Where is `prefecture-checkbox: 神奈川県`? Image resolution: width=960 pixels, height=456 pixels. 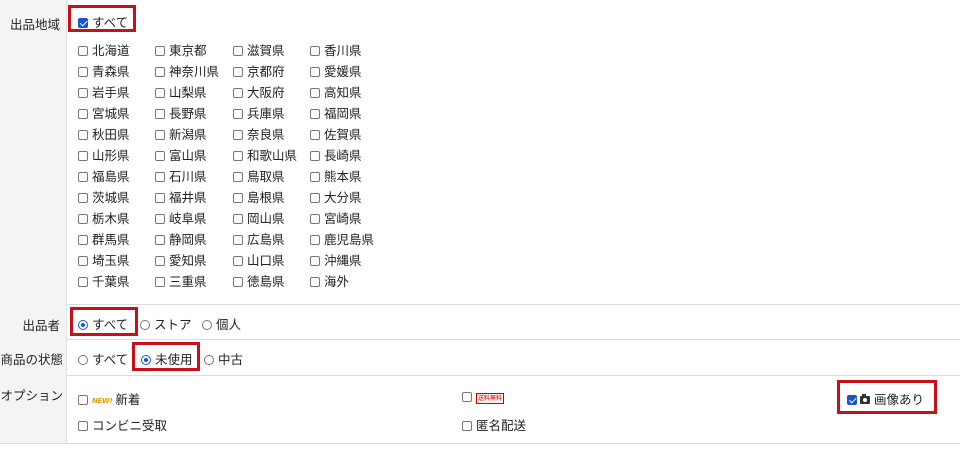 prefecture-checkbox: 神奈川県 is located at coordinates (187, 70).